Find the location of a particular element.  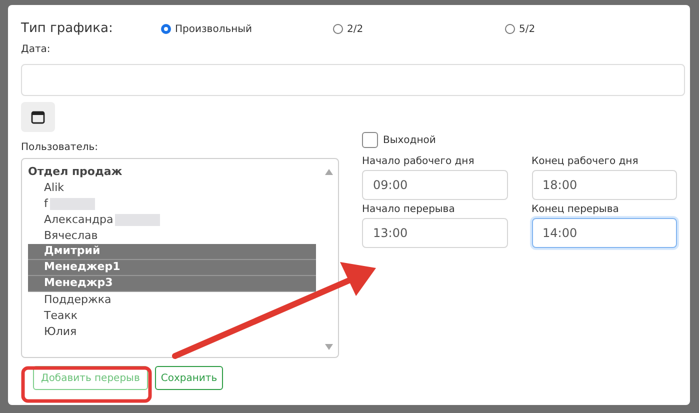

field-label: Тип графика: is located at coordinates (67, 29).